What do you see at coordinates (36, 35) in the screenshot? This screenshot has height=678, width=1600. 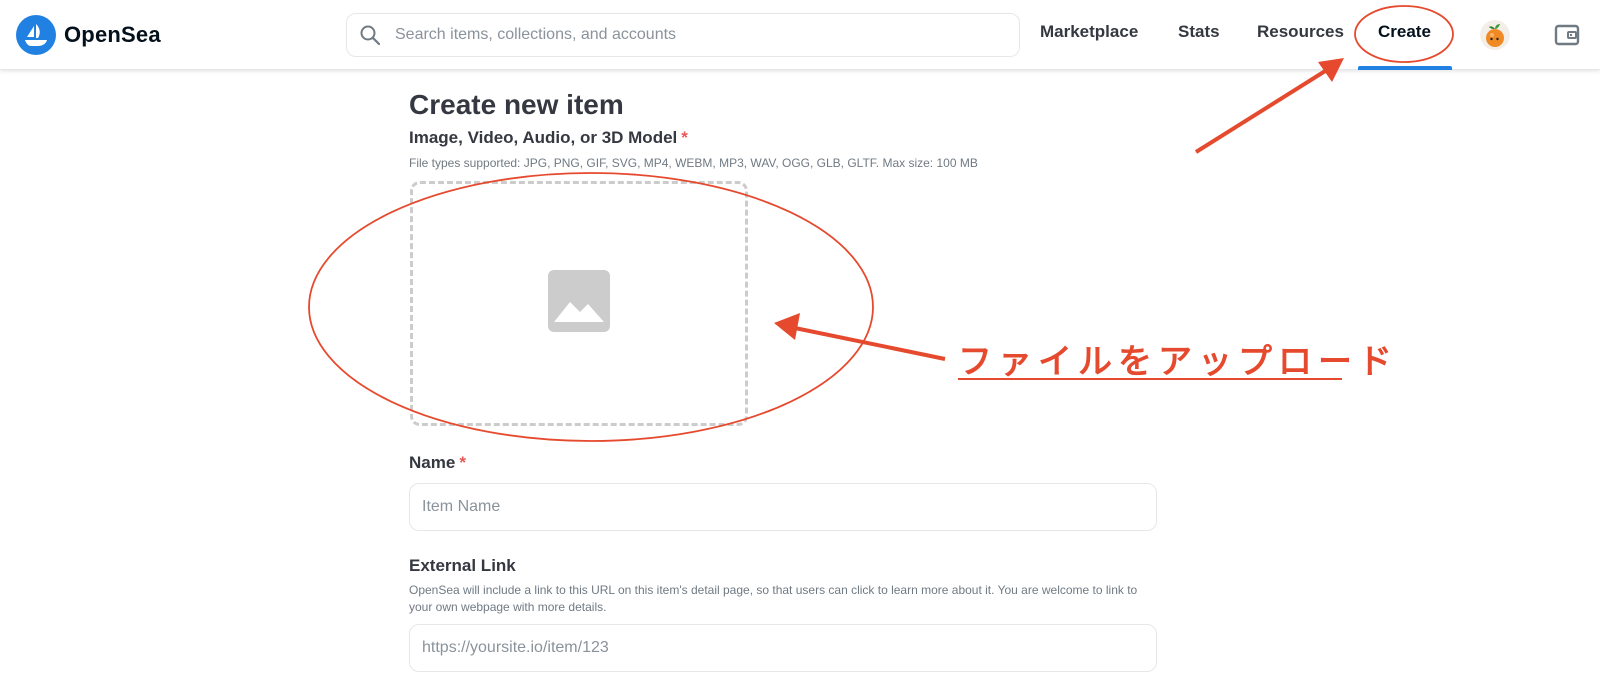 I see `opensea-boat-icon` at bounding box center [36, 35].